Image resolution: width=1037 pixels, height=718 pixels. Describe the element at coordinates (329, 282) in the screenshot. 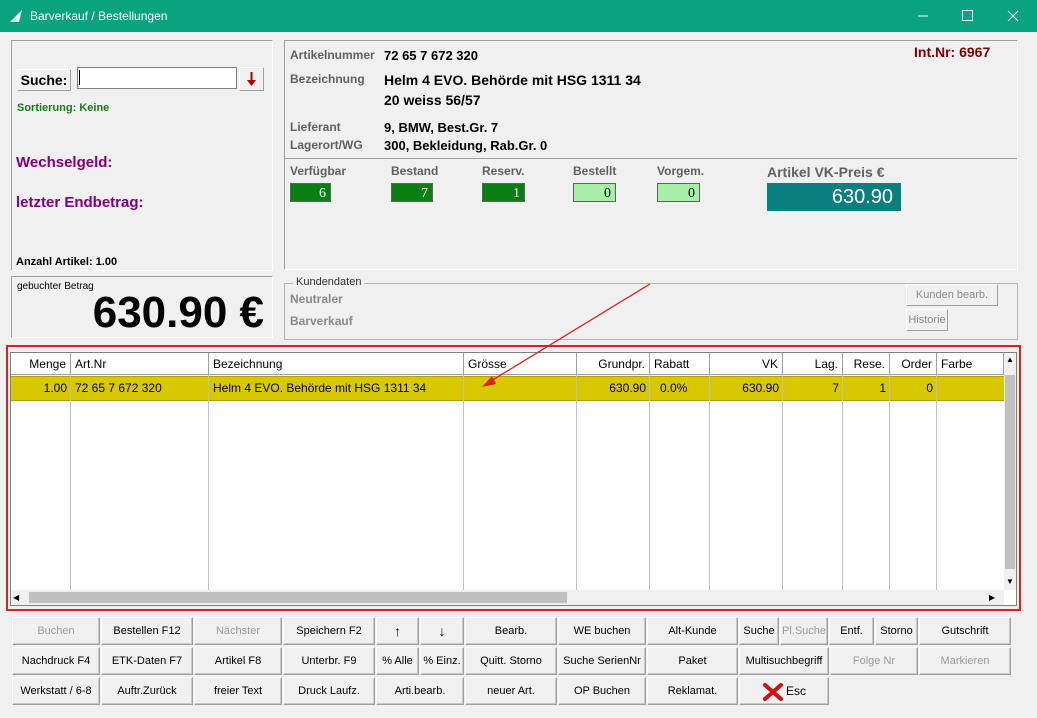

I see `kundendaten-title: Kundendaten` at that location.